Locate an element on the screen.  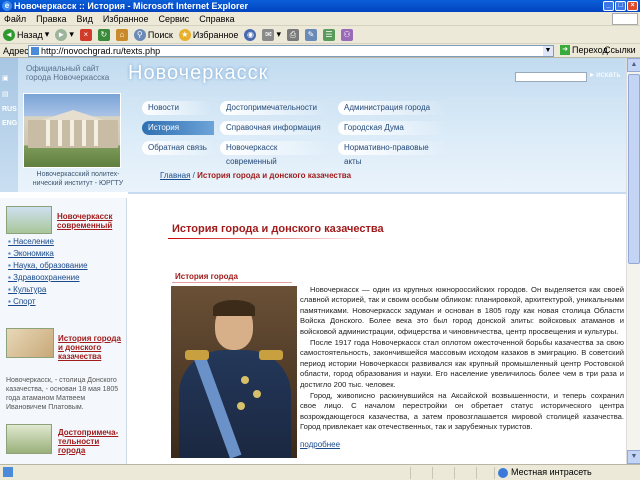
messenger-button: ⚇ is located at coordinates (346, 34).